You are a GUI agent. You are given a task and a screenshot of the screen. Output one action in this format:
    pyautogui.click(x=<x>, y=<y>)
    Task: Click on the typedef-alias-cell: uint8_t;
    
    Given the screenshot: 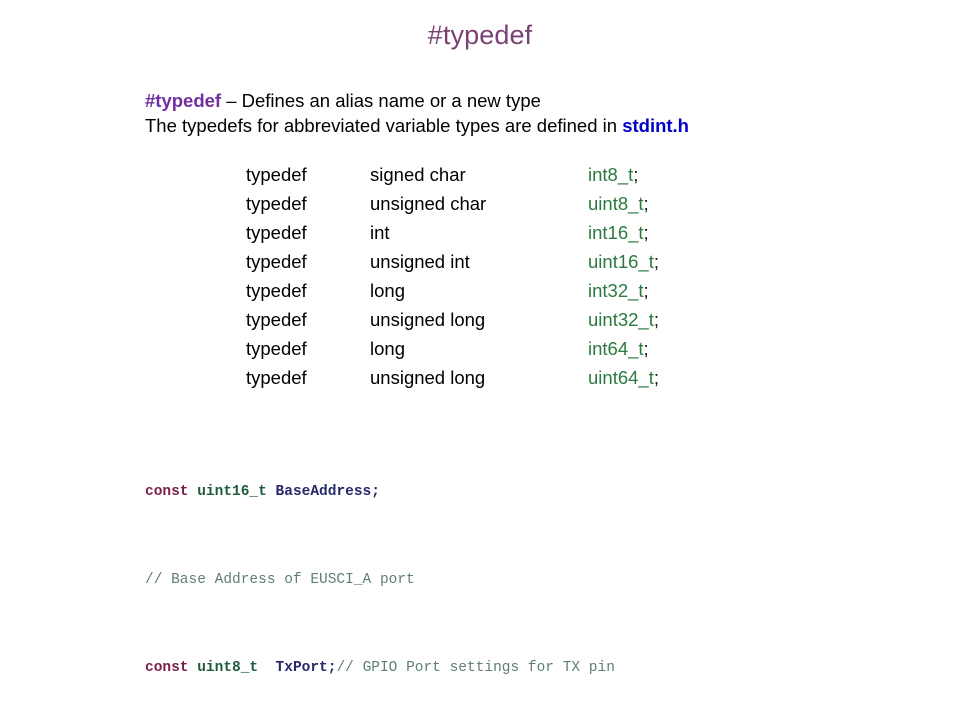 What is the action you would take?
    pyautogui.click(x=623, y=203)
    